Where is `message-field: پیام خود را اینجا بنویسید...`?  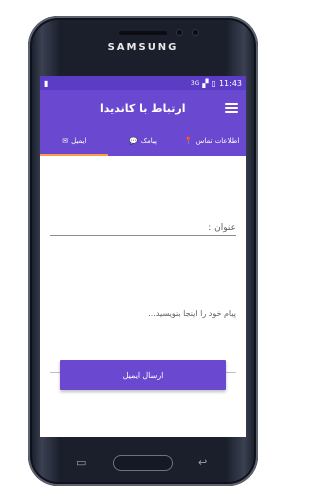 message-field: پیام خود را اینجا بنویسید... is located at coordinates (143, 313).